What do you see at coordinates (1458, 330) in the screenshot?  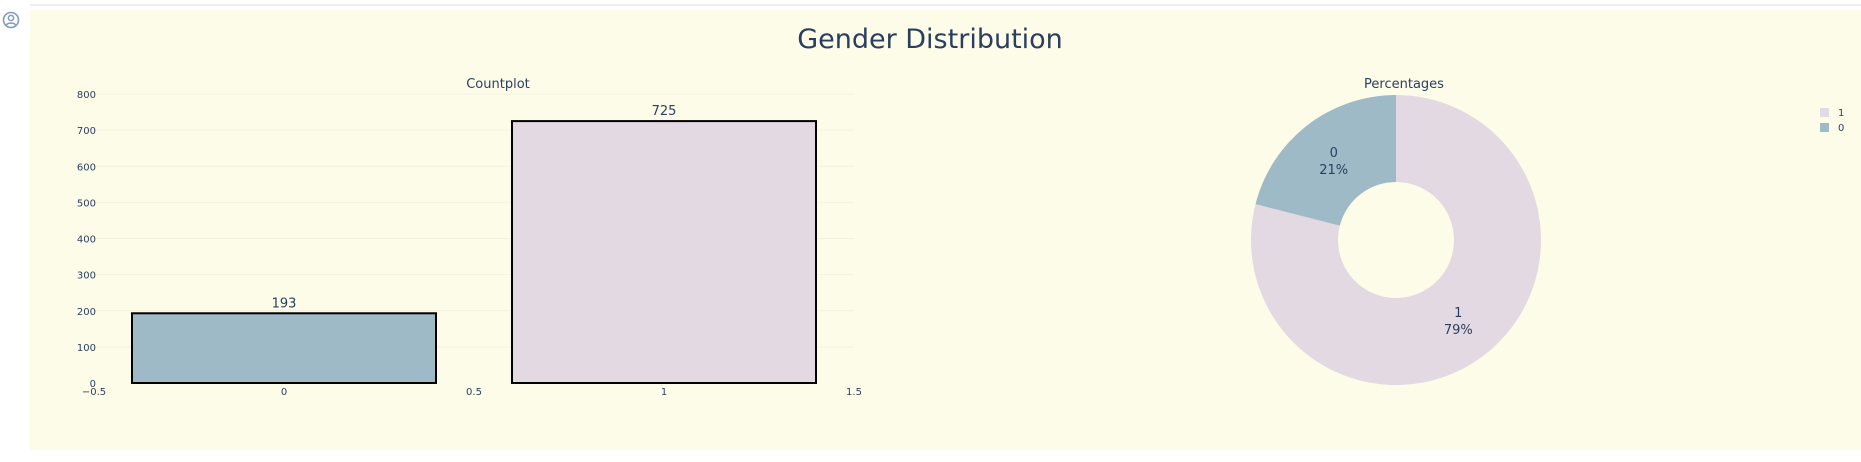 I see `slice-percent: 79%` at bounding box center [1458, 330].